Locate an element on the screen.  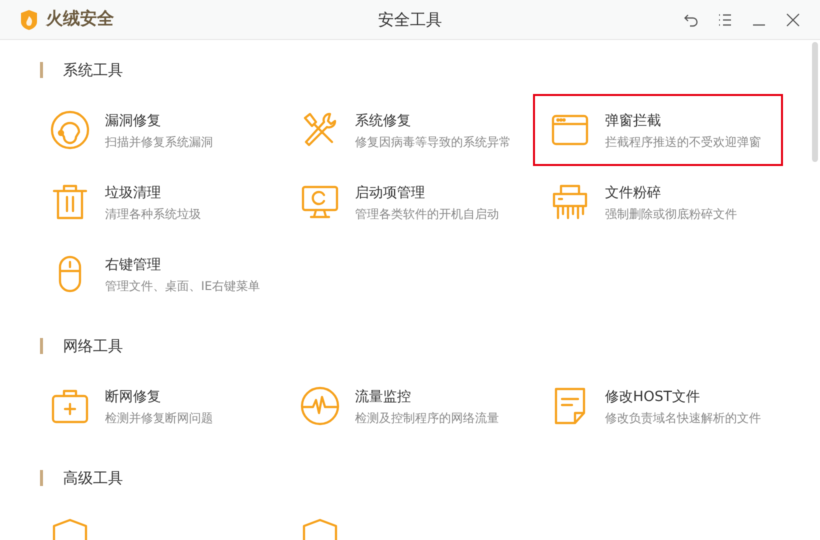
tool-item: 断网修复 检测并修复断网问题 is located at coordinates (158, 406).